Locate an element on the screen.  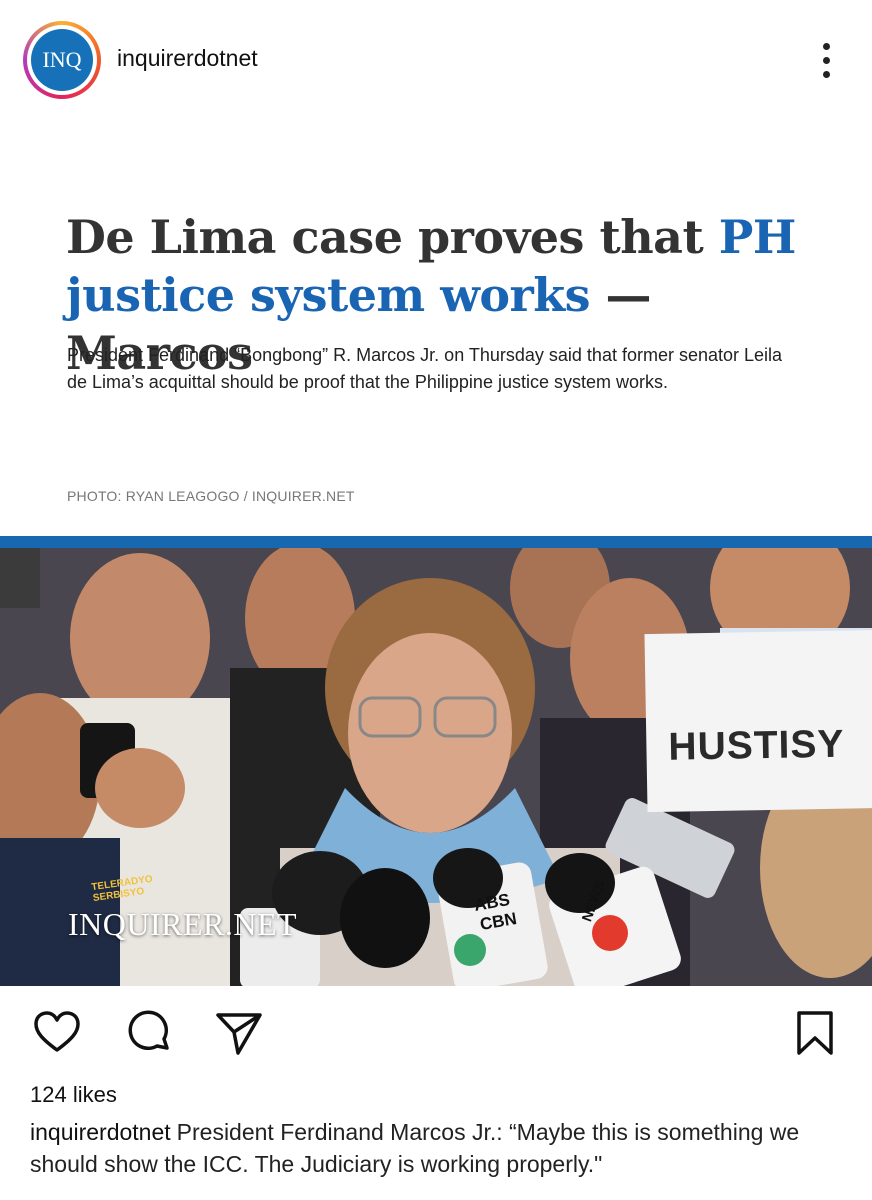
save-button is located at coordinates (815, 1033).